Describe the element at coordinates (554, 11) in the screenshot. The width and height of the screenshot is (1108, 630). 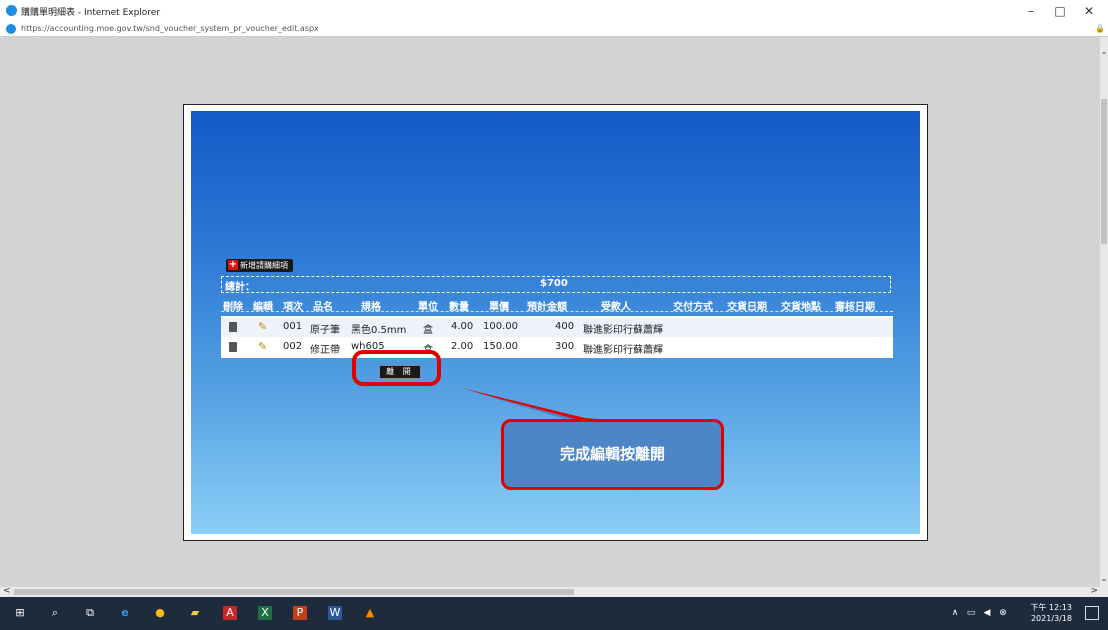
I see `window-titlebar: 購購單明細表 - Internet Explorer – □ ✕` at that location.